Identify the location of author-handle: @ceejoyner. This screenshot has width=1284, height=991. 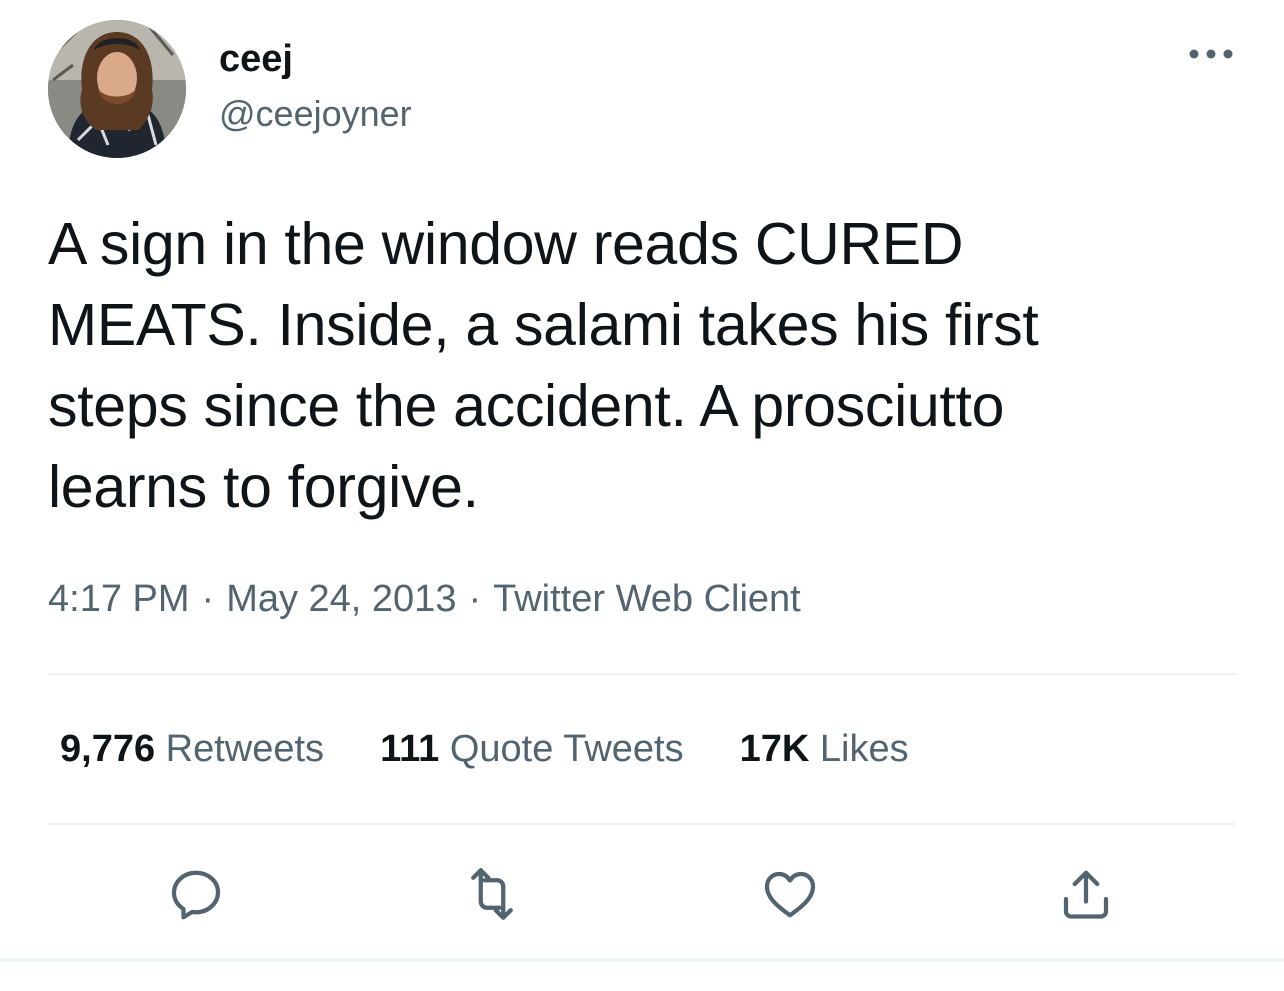
(315, 114).